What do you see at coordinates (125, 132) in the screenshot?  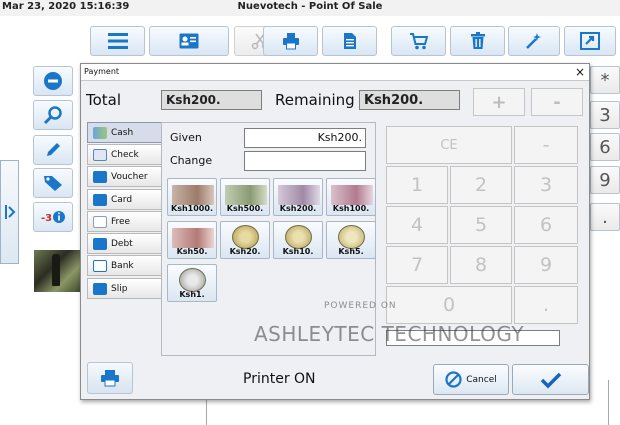 I see `tab-cash: Cash` at bounding box center [125, 132].